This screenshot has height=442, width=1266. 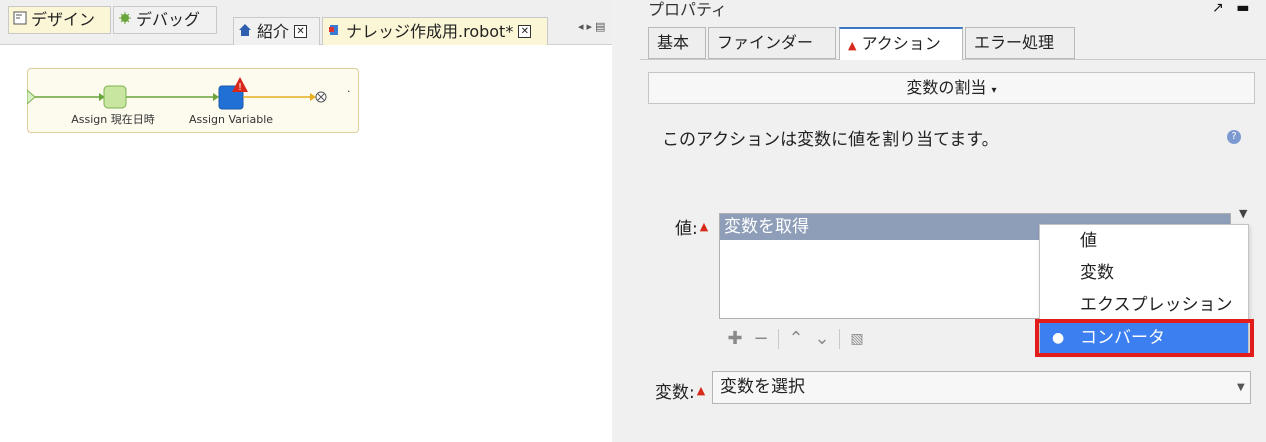 I want to click on tab-basic: 基本, so click(x=677, y=43).